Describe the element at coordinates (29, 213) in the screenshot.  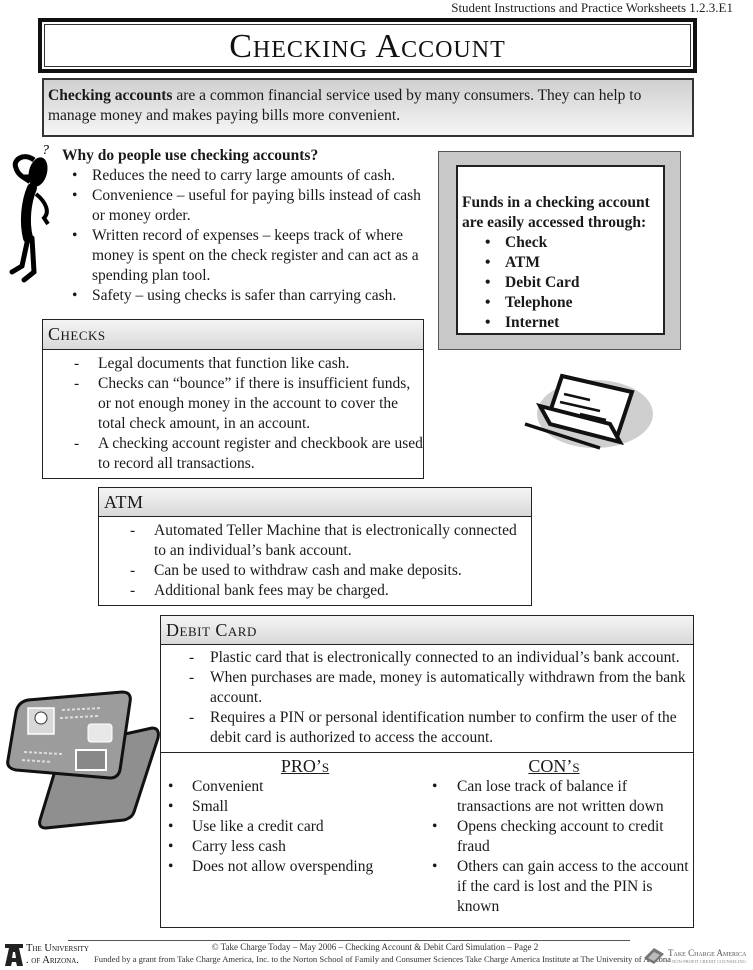
I see `thinking-person-icon: ?` at that location.